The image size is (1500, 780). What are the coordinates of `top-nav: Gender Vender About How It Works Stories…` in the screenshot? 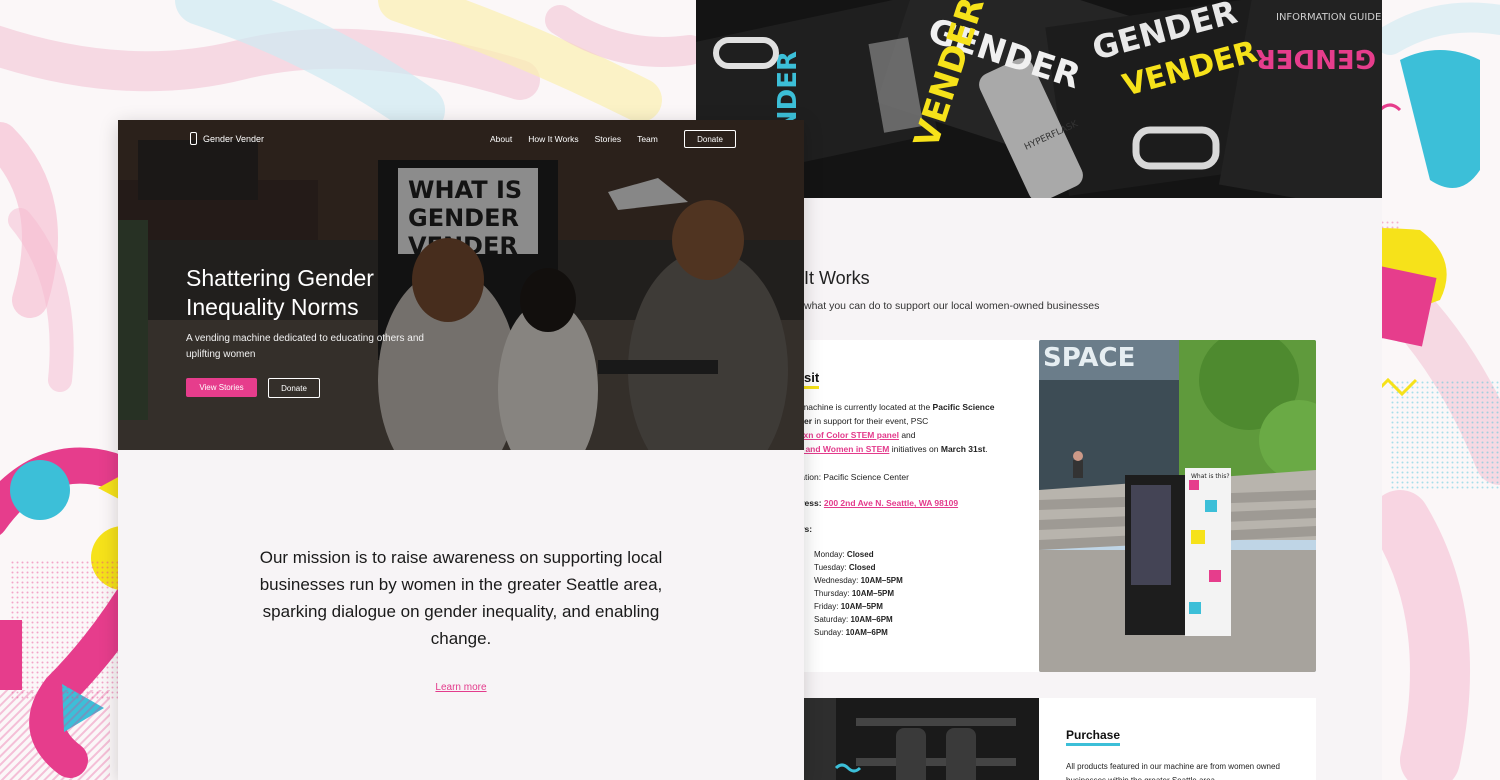 It's located at (461, 140).